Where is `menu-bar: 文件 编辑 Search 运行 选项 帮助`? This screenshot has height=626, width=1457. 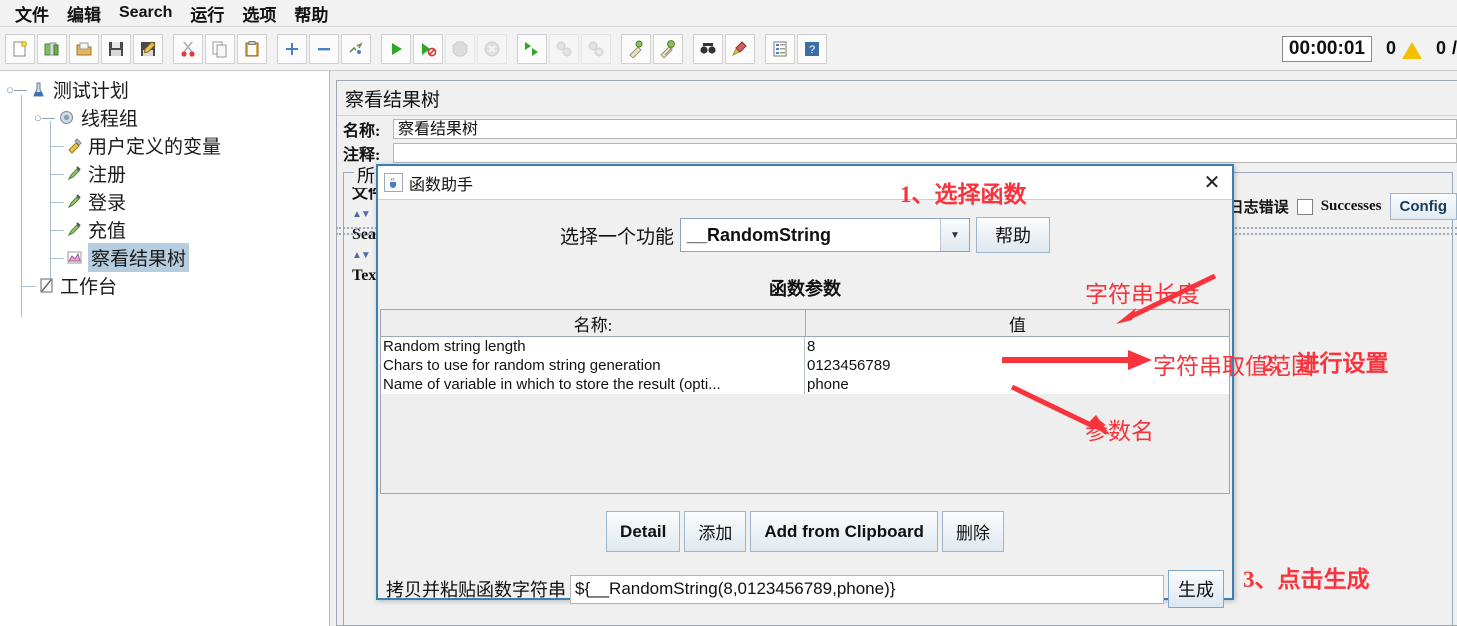
menu-bar: 文件 编辑 Search 运行 选项 帮助 is located at coordinates (728, 13).